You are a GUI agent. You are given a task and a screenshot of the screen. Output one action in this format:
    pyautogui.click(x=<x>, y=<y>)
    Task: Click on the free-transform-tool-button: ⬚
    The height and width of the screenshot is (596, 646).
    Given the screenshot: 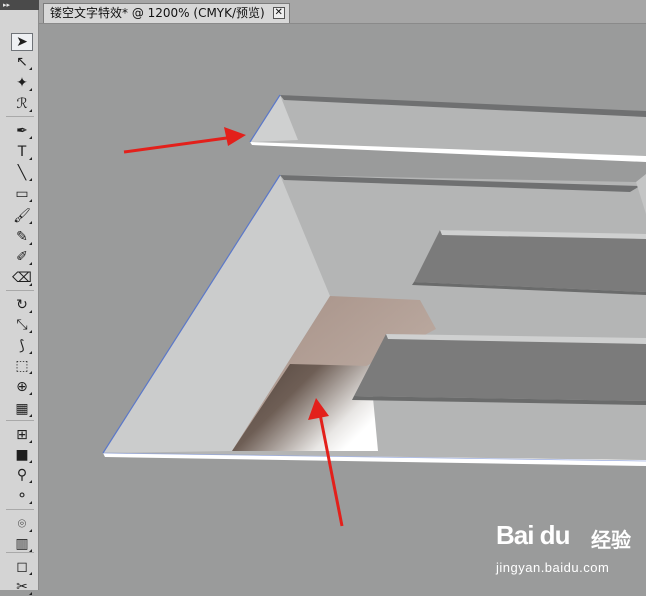 What is the action you would take?
    pyautogui.click(x=22, y=366)
    